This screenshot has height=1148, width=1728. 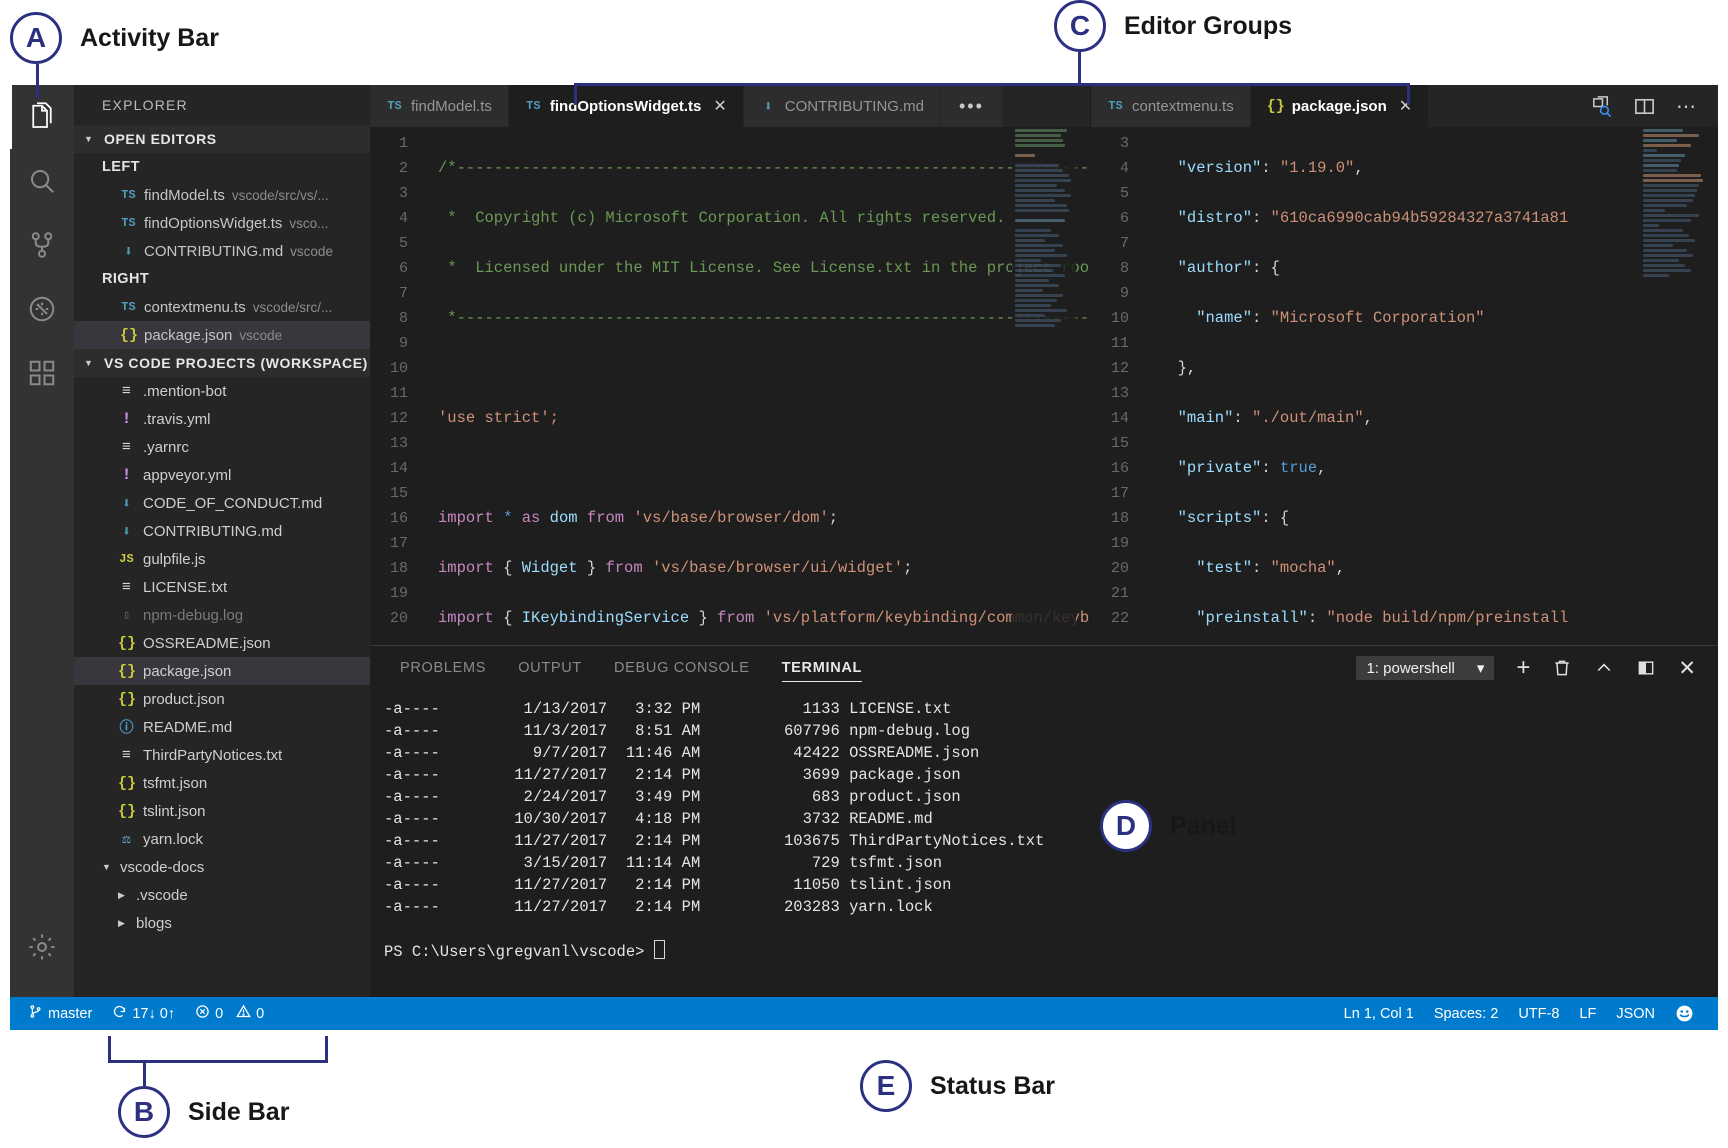 What do you see at coordinates (682, 668) in the screenshot?
I see `panel-tab-debug-console: DEBUG CONSOLE` at bounding box center [682, 668].